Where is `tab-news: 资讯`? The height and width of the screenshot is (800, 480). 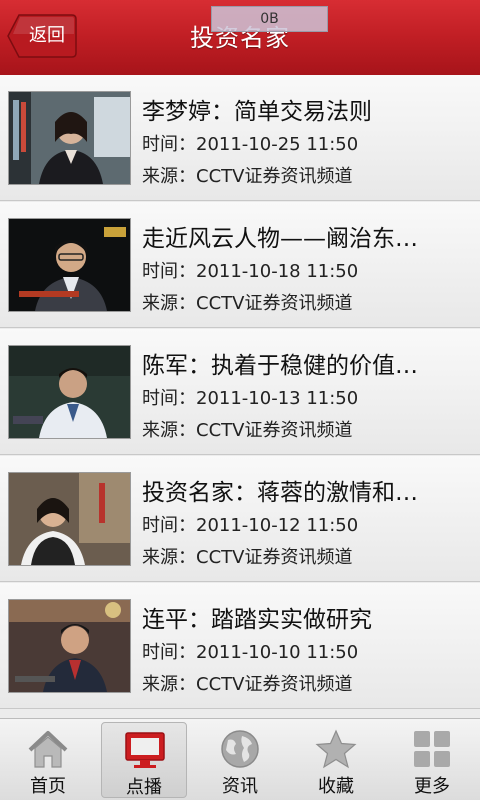 tab-news: 资讯 is located at coordinates (240, 760).